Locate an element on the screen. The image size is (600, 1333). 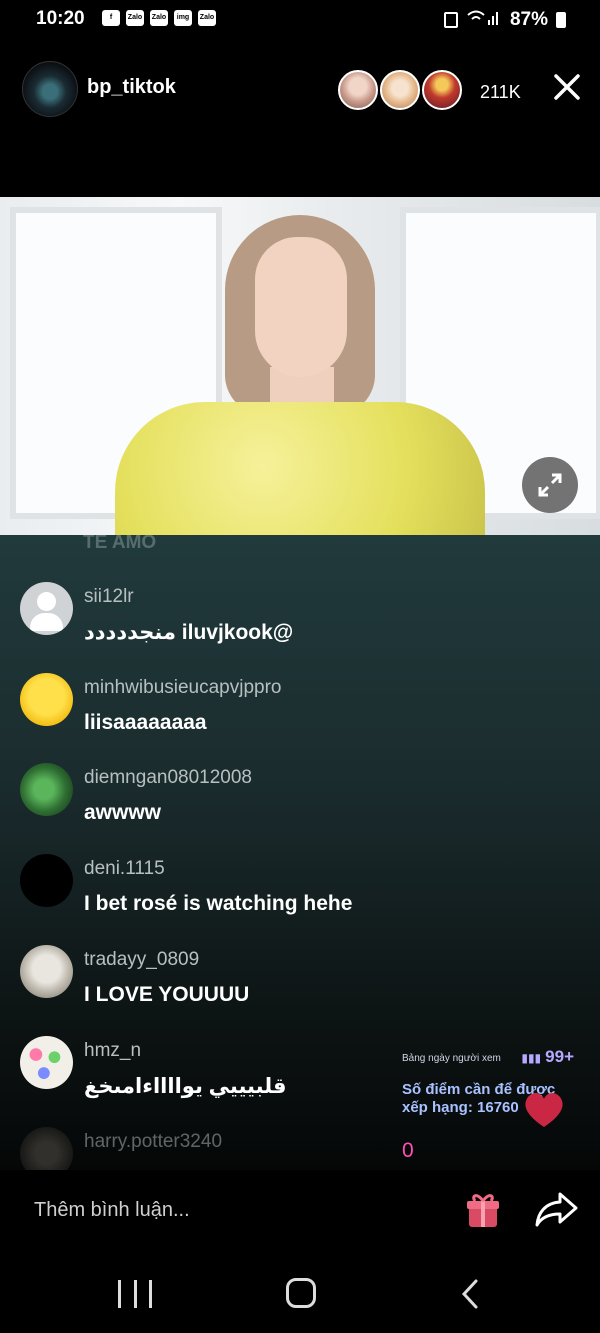
status-right: 87% is located at coordinates (504, 20).